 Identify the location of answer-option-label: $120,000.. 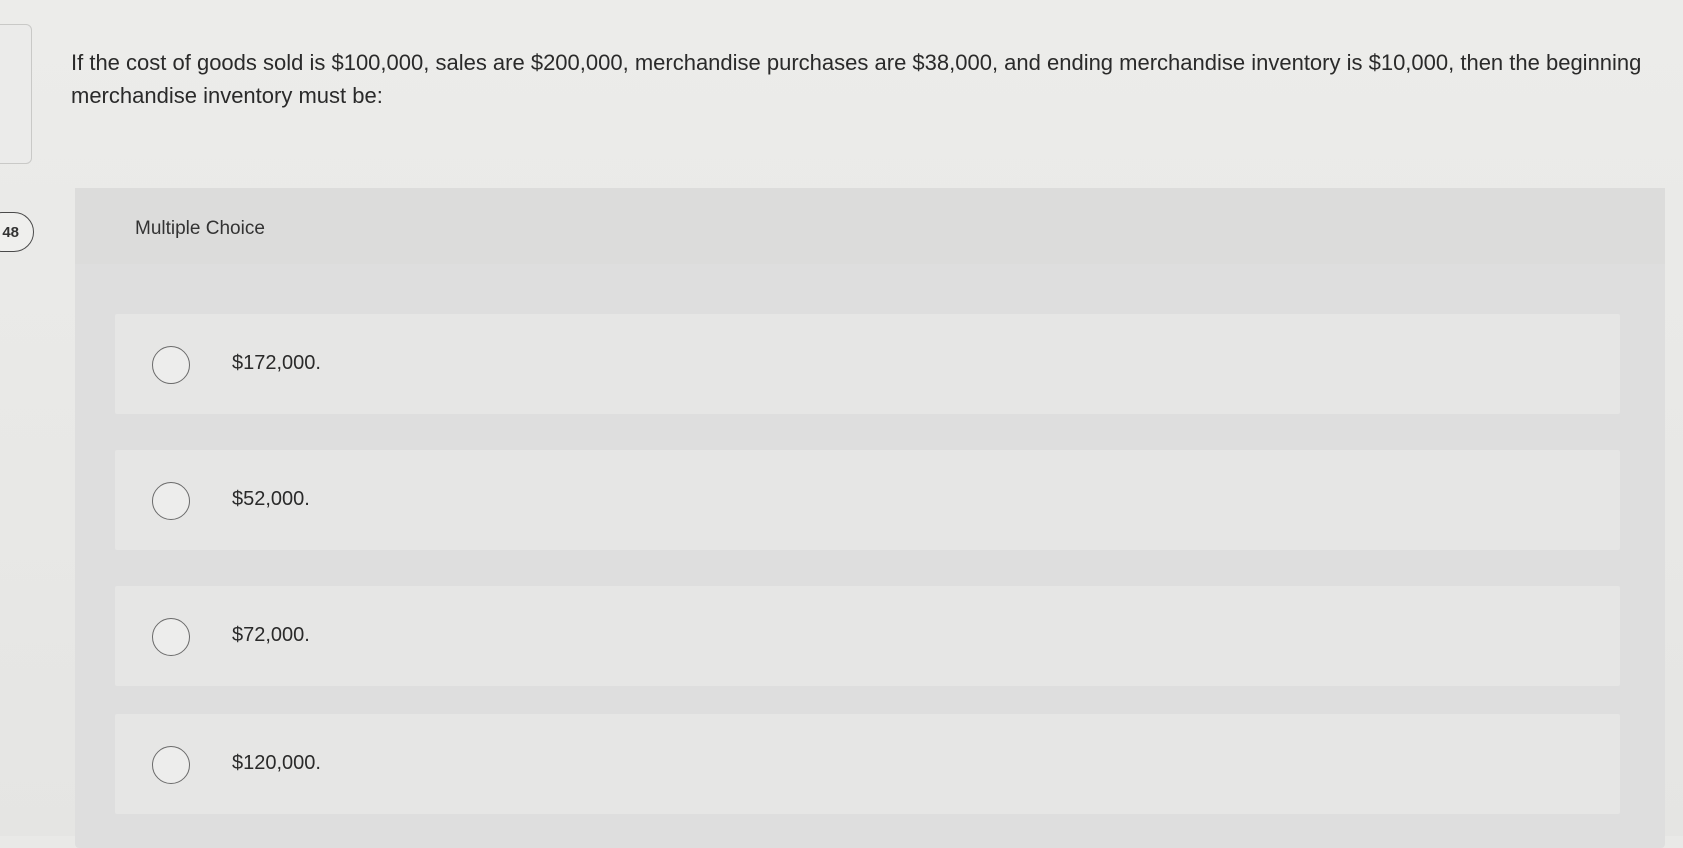
(276, 763).